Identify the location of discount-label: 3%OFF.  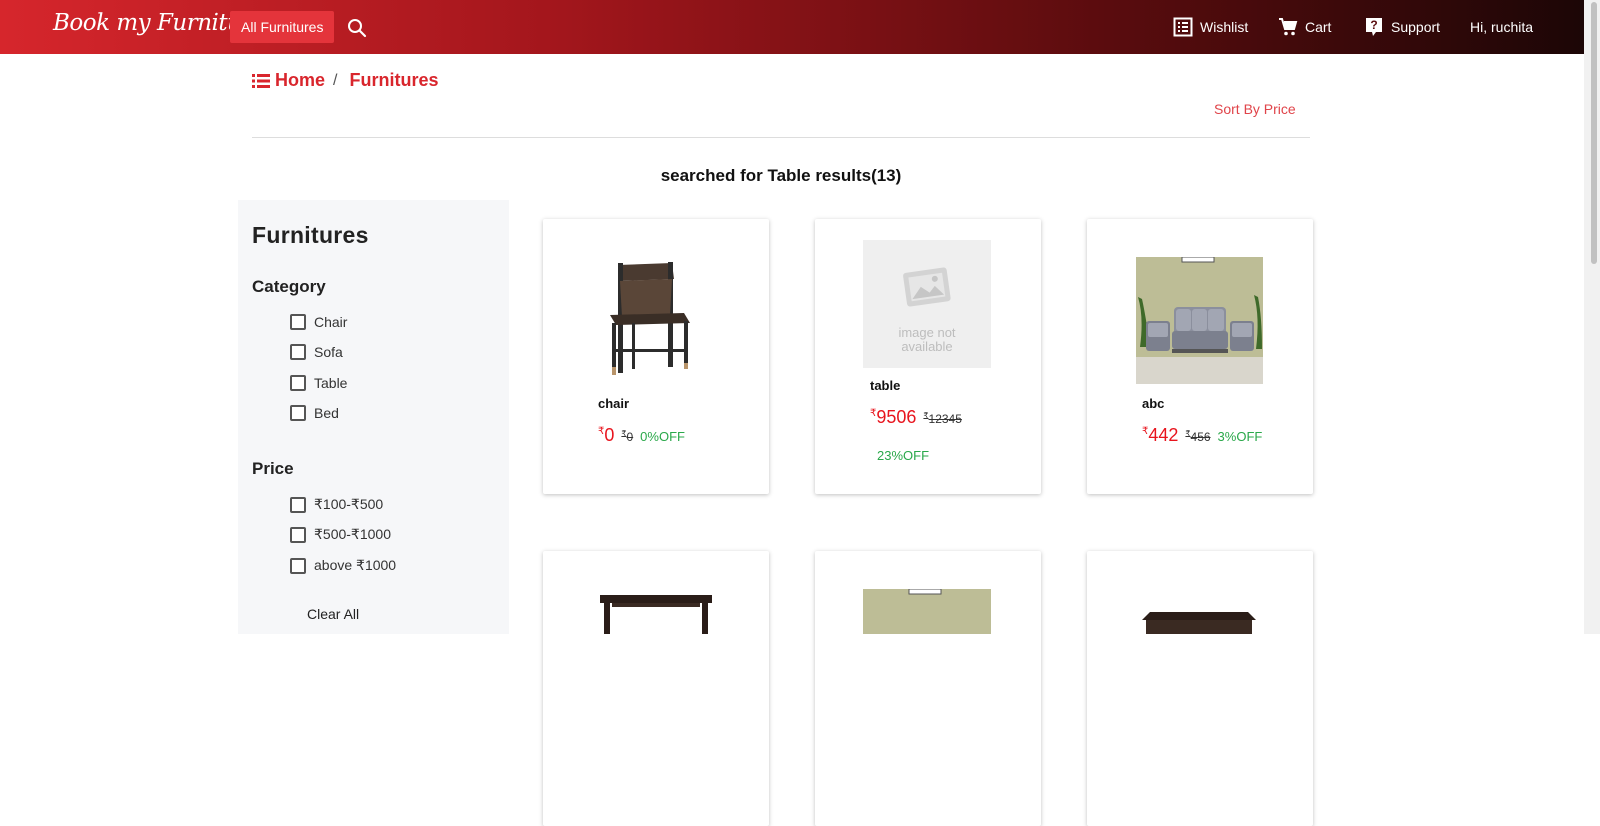
(1240, 436).